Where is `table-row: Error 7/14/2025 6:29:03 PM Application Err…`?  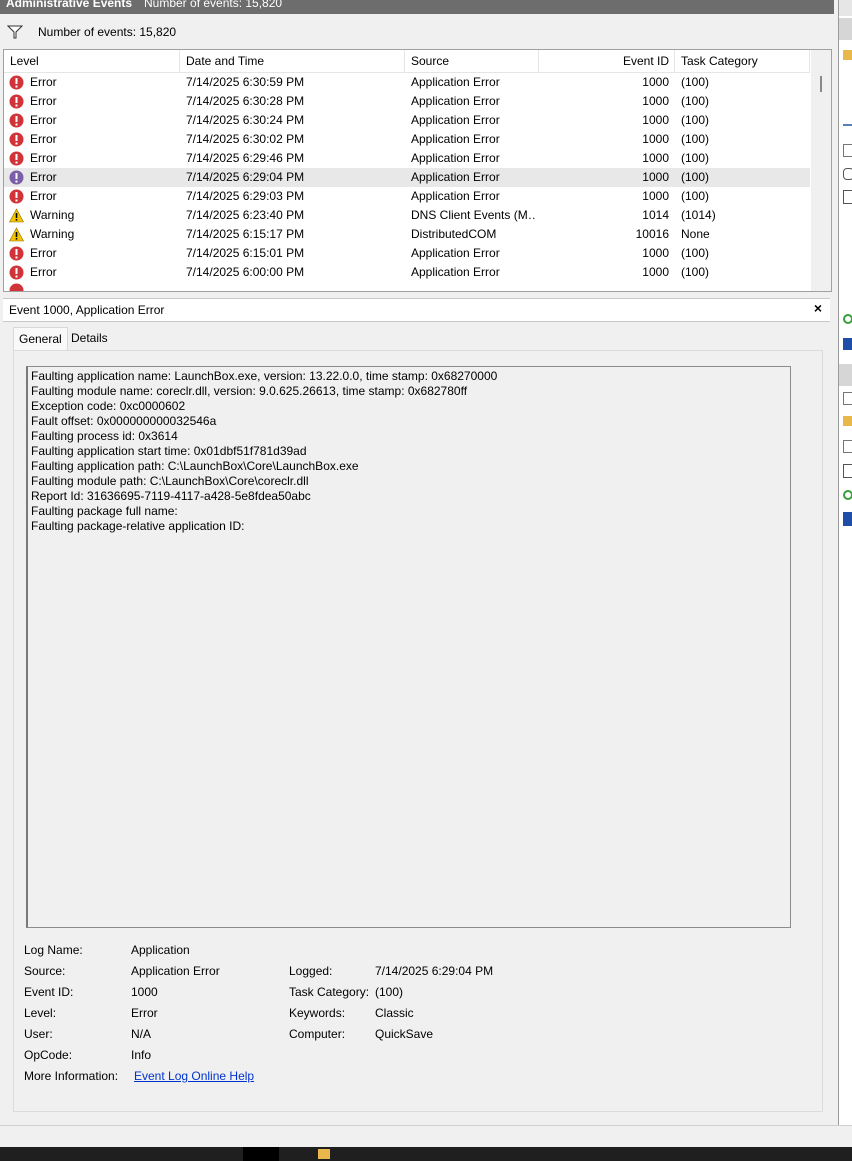
table-row: Error 7/14/2025 6:29:03 PM Application Err… is located at coordinates (407, 196).